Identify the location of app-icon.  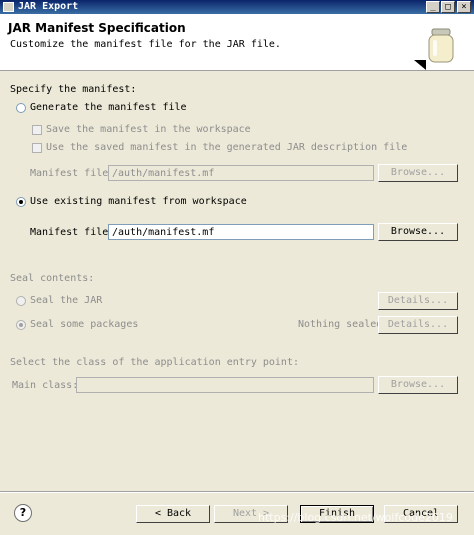
(8, 7).